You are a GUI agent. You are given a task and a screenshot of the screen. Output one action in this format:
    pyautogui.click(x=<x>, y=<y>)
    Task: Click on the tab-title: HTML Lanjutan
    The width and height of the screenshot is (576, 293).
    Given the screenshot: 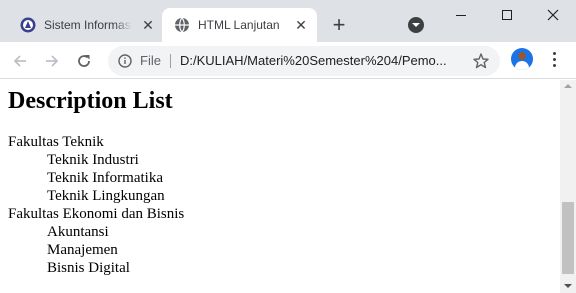 What is the action you would take?
    pyautogui.click(x=239, y=25)
    